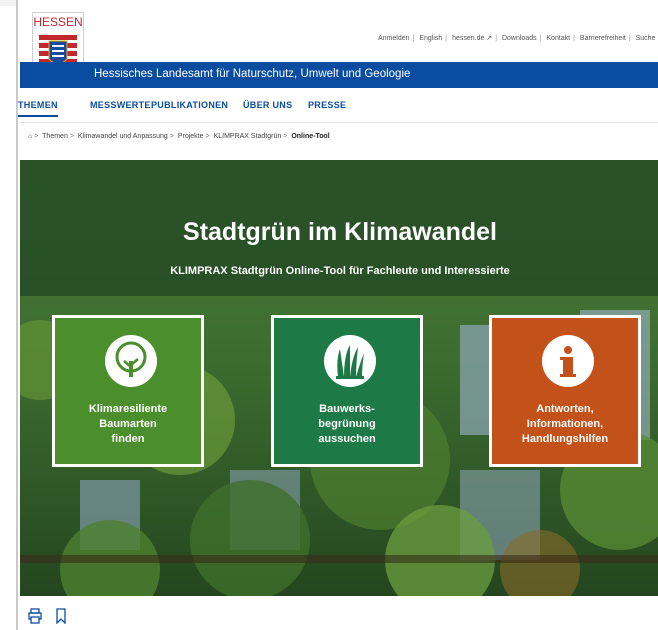 This screenshot has width=658, height=630. I want to click on bookmark-icon, so click(61, 616).